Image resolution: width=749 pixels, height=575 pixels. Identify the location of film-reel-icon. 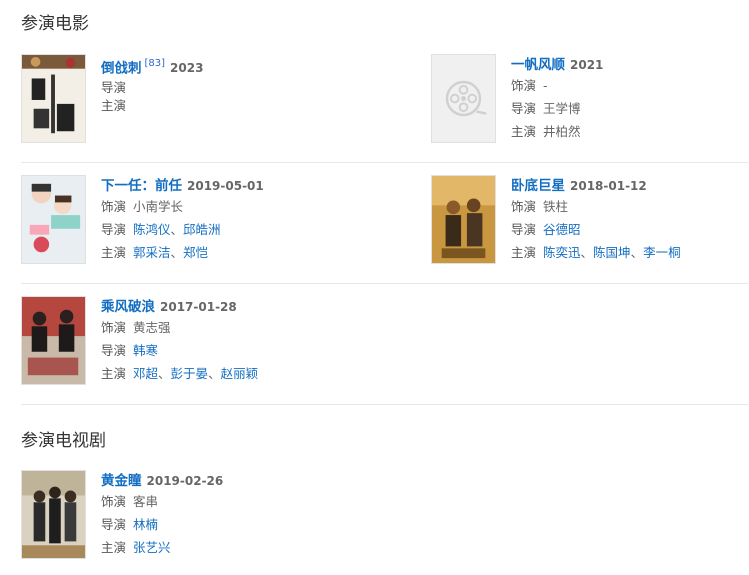
(463, 98).